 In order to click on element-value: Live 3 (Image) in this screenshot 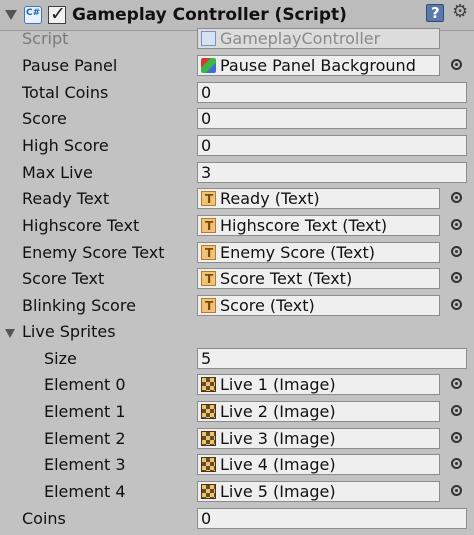, I will do `click(278, 438)`.